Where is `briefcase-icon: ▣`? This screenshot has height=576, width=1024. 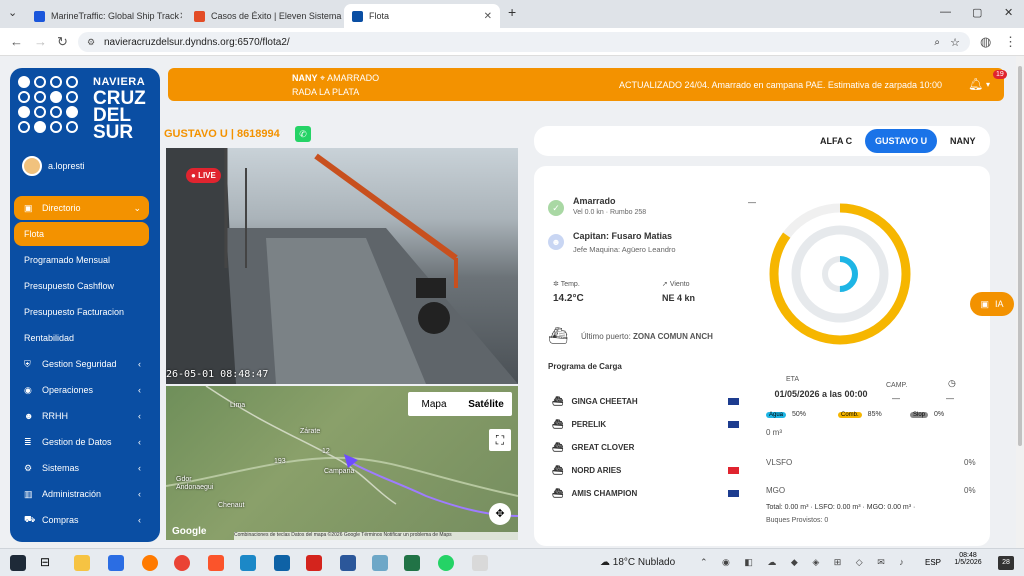
briefcase-icon: ▣ is located at coordinates (28, 207).